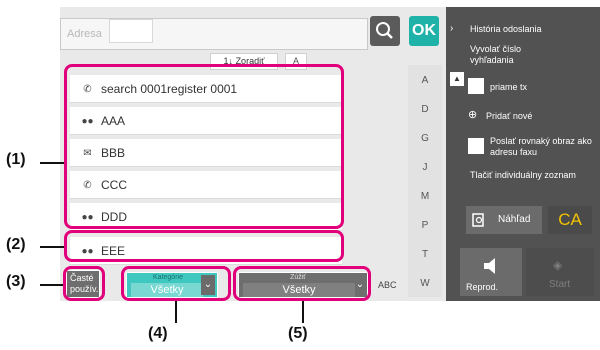 This screenshot has height=350, width=600. Describe the element at coordinates (387, 285) in the screenshot. I see `abc-toggle: ABC` at that location.